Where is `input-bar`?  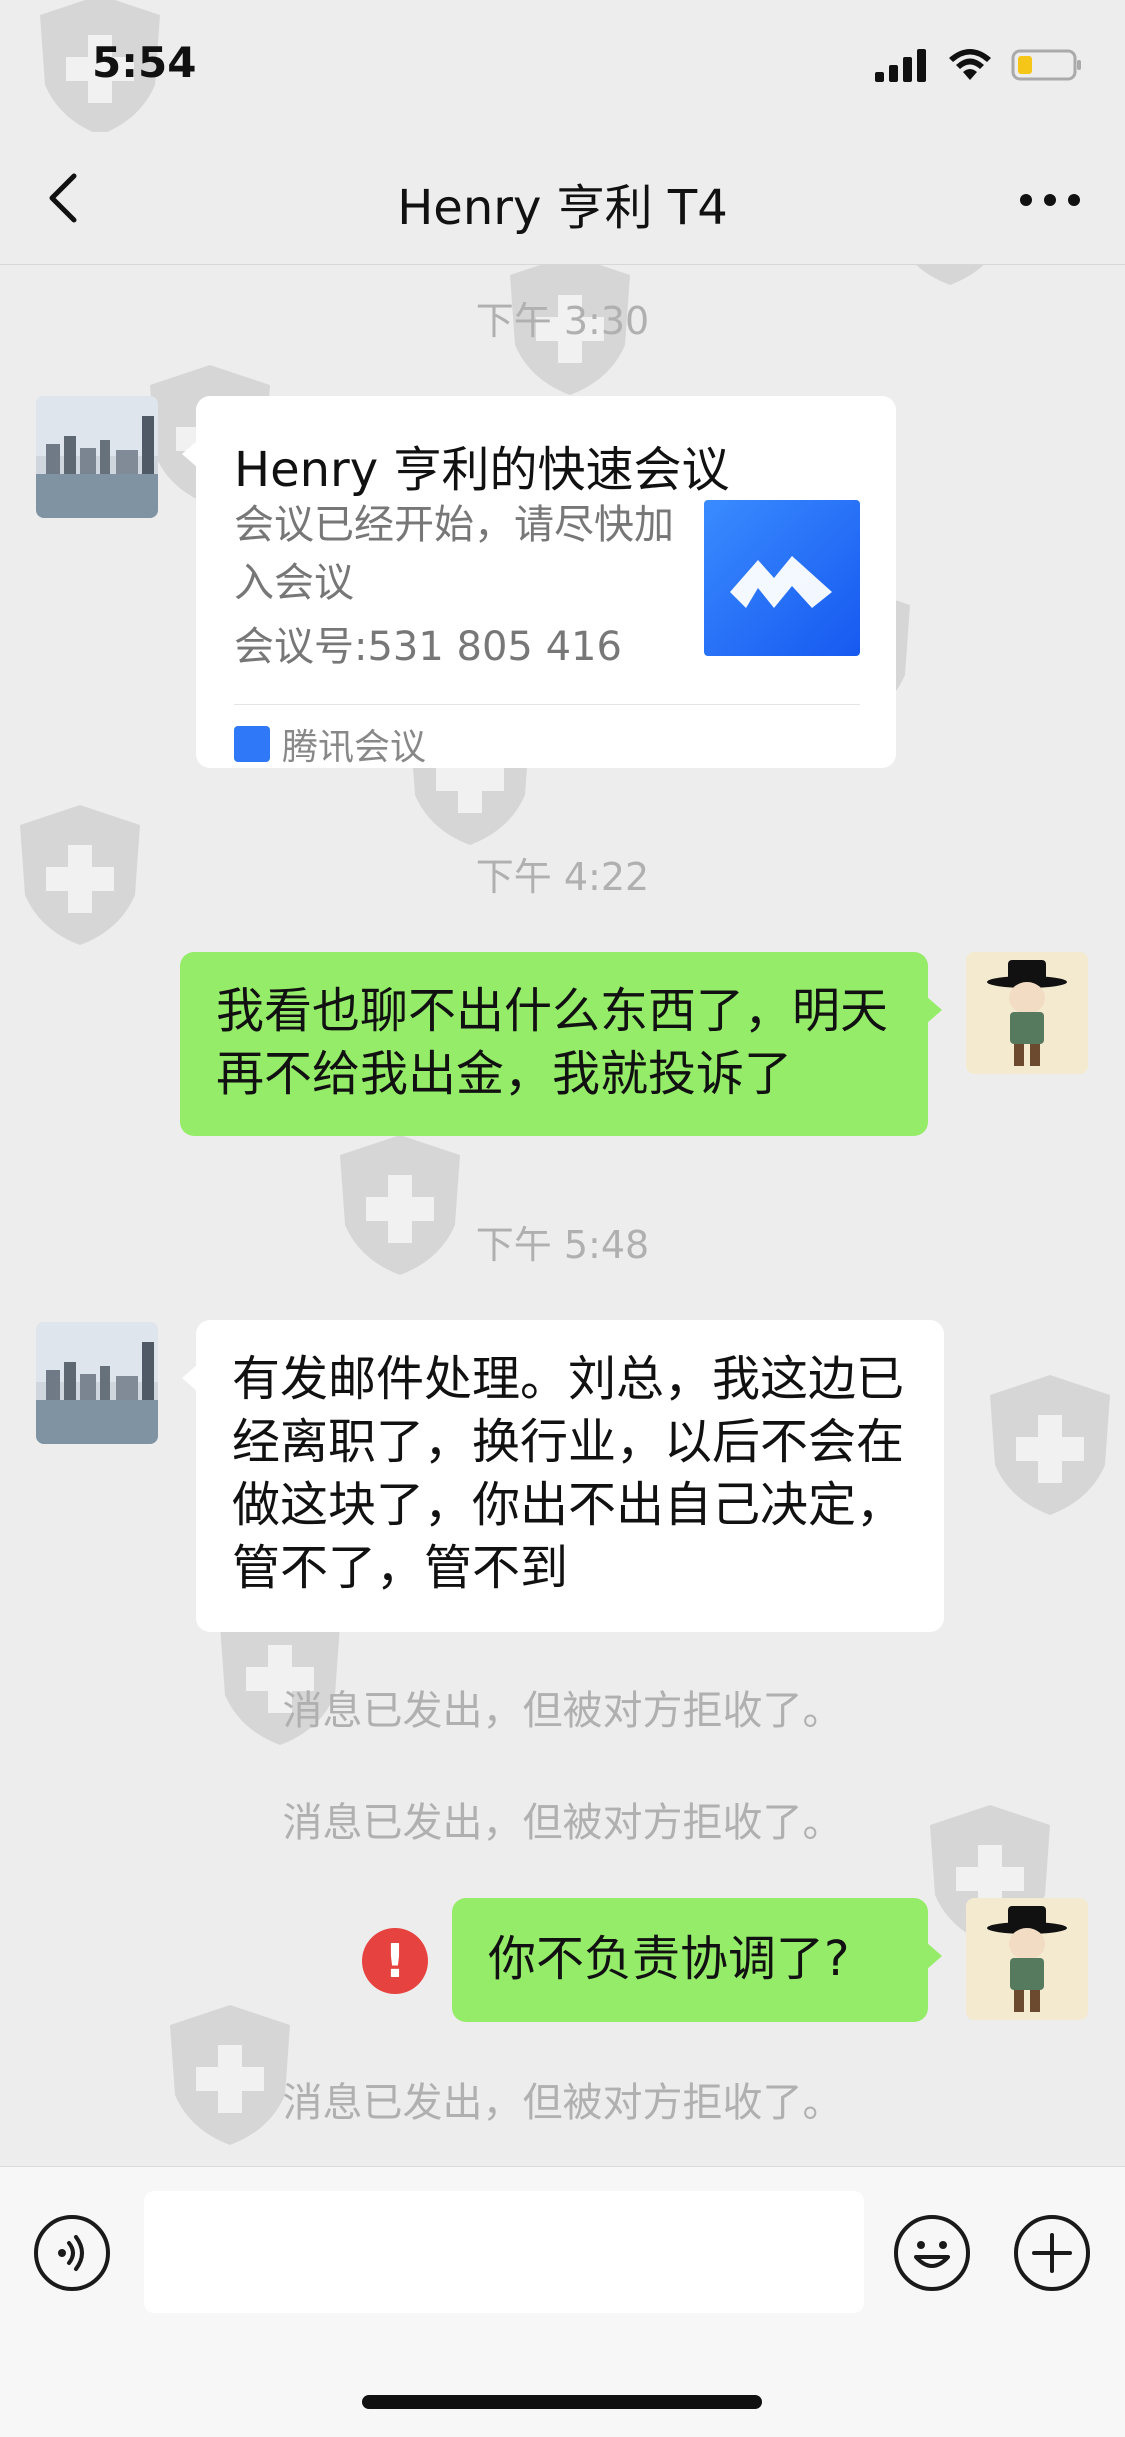 input-bar is located at coordinates (562, 2301).